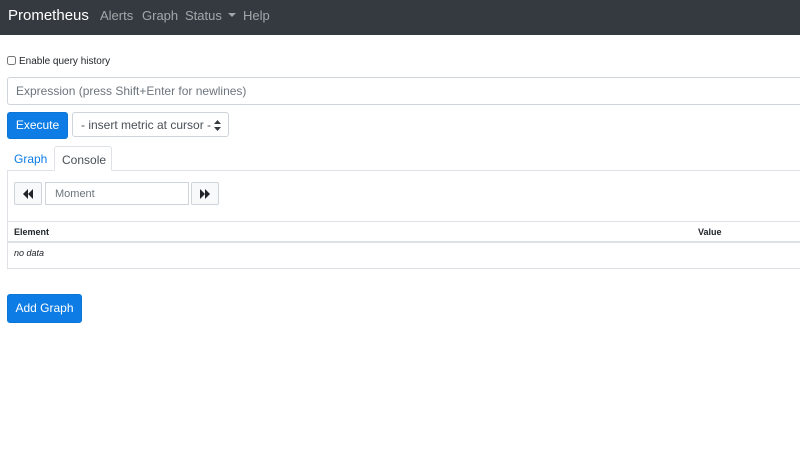  What do you see at coordinates (65, 61) in the screenshot?
I see `query-history-label: Enable query history` at bounding box center [65, 61].